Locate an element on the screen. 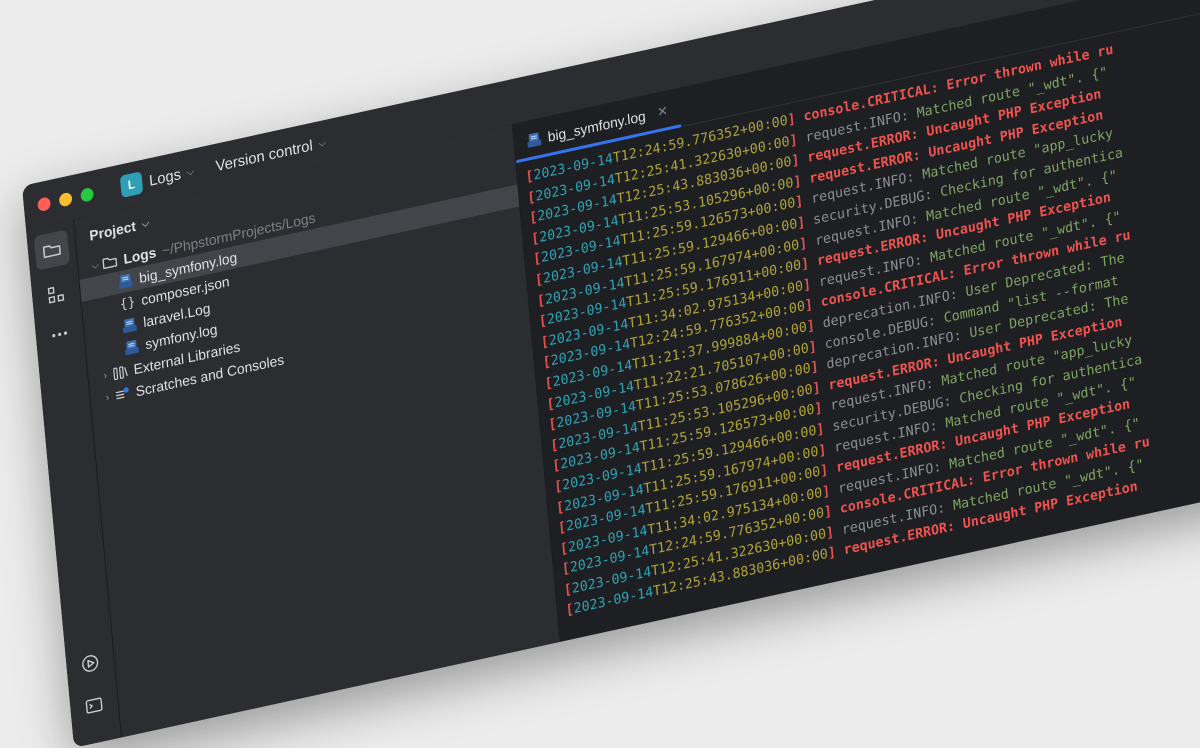 The image size is (1200, 748). minimize-window-button is located at coordinates (65, 199).